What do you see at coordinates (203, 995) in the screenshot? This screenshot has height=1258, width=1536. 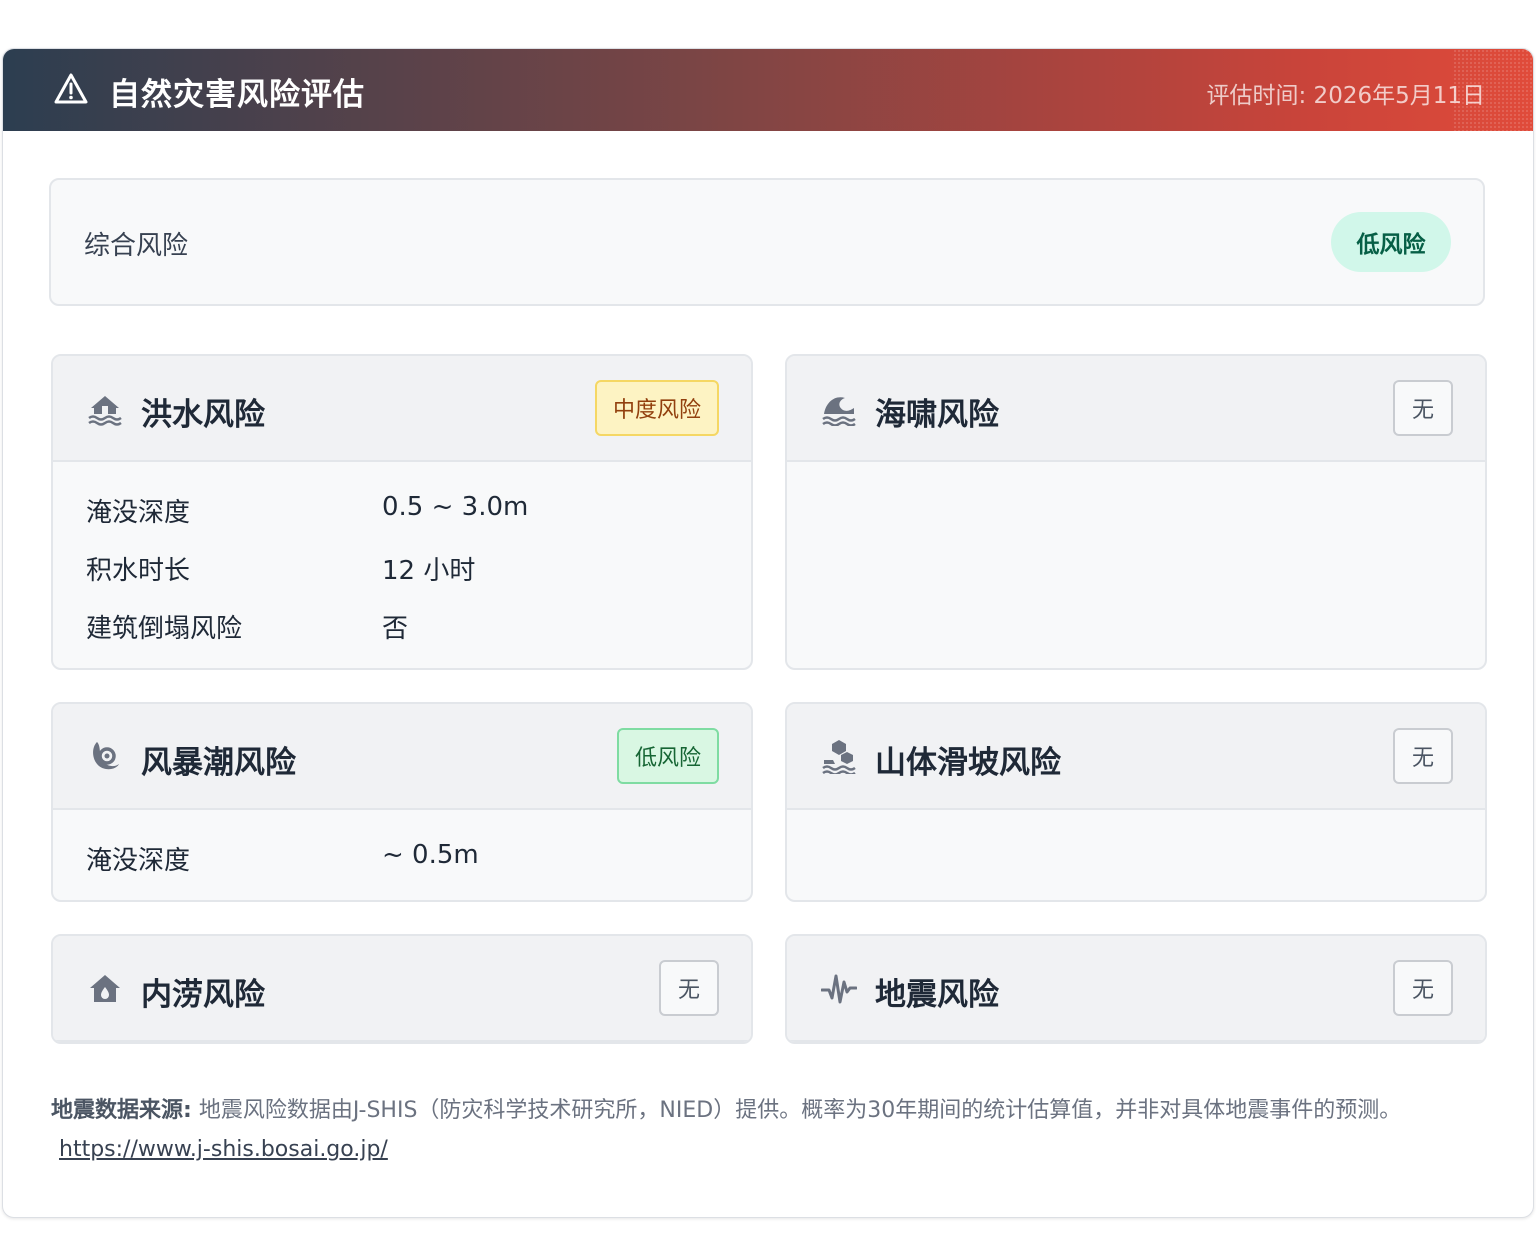 I see `inland-flood-risk-title: 内涝风险` at bounding box center [203, 995].